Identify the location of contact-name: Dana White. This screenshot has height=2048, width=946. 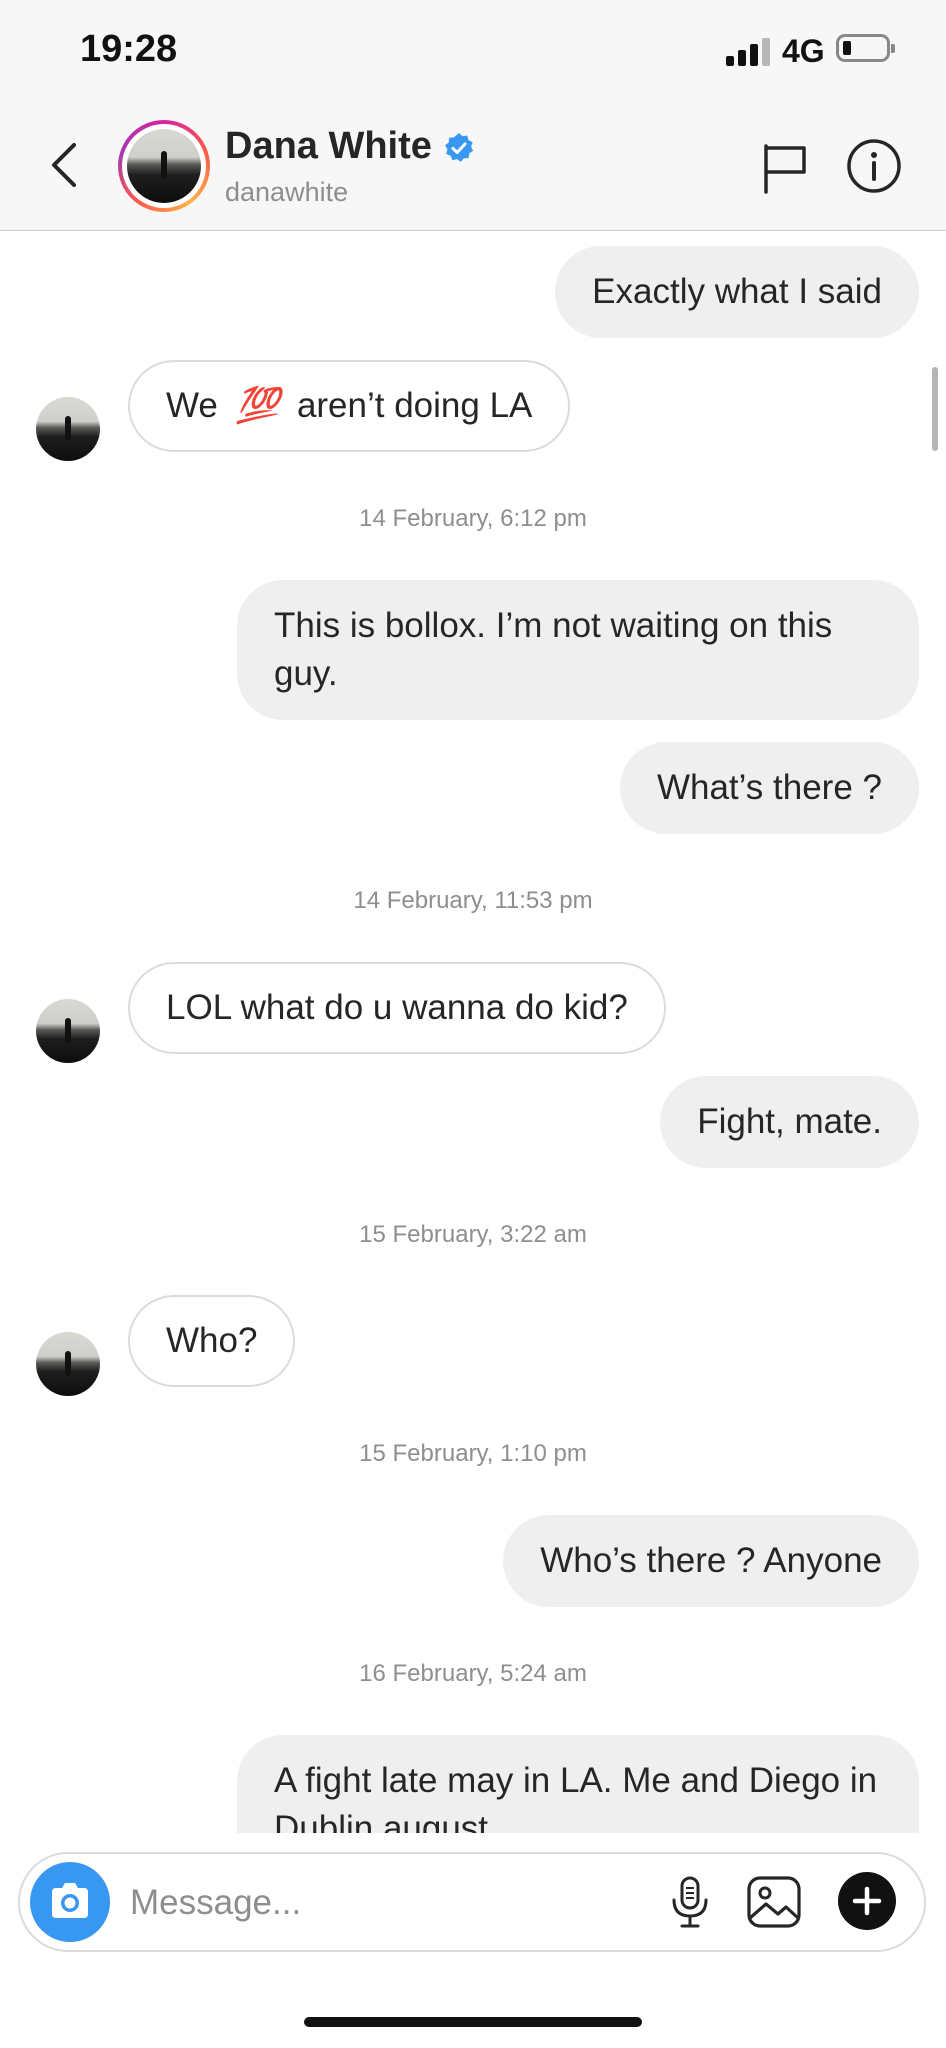
(328, 146).